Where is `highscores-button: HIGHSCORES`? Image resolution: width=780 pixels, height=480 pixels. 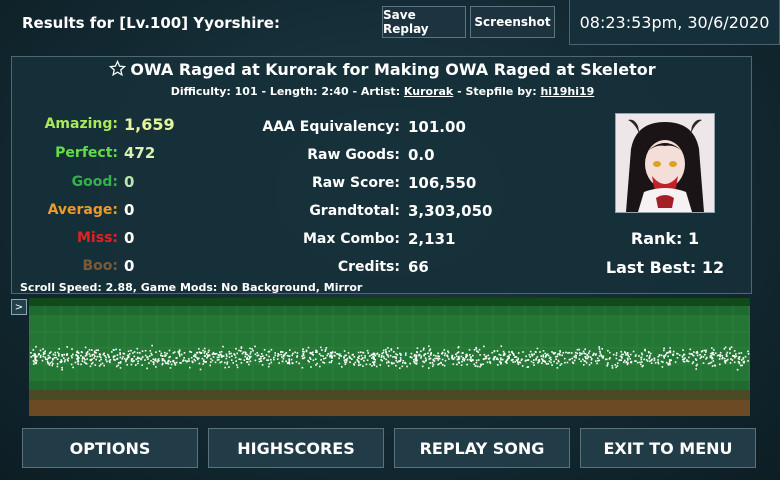 highscores-button: HIGHSCORES is located at coordinates (296, 448).